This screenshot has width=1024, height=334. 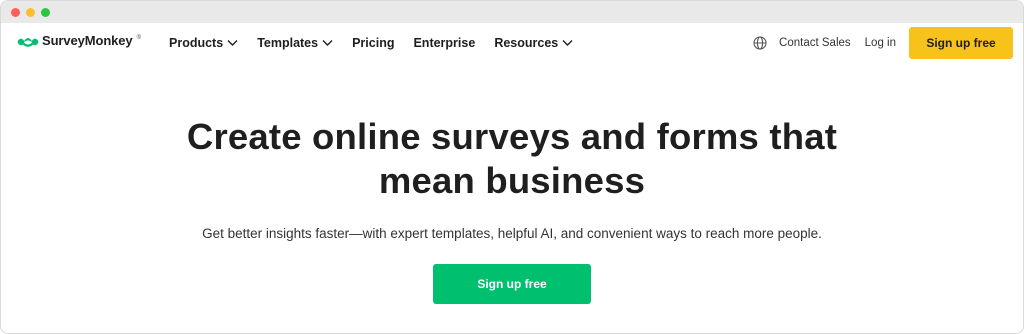 I want to click on surveymonkey-logo: SurveyMonkey ®, so click(x=79, y=40).